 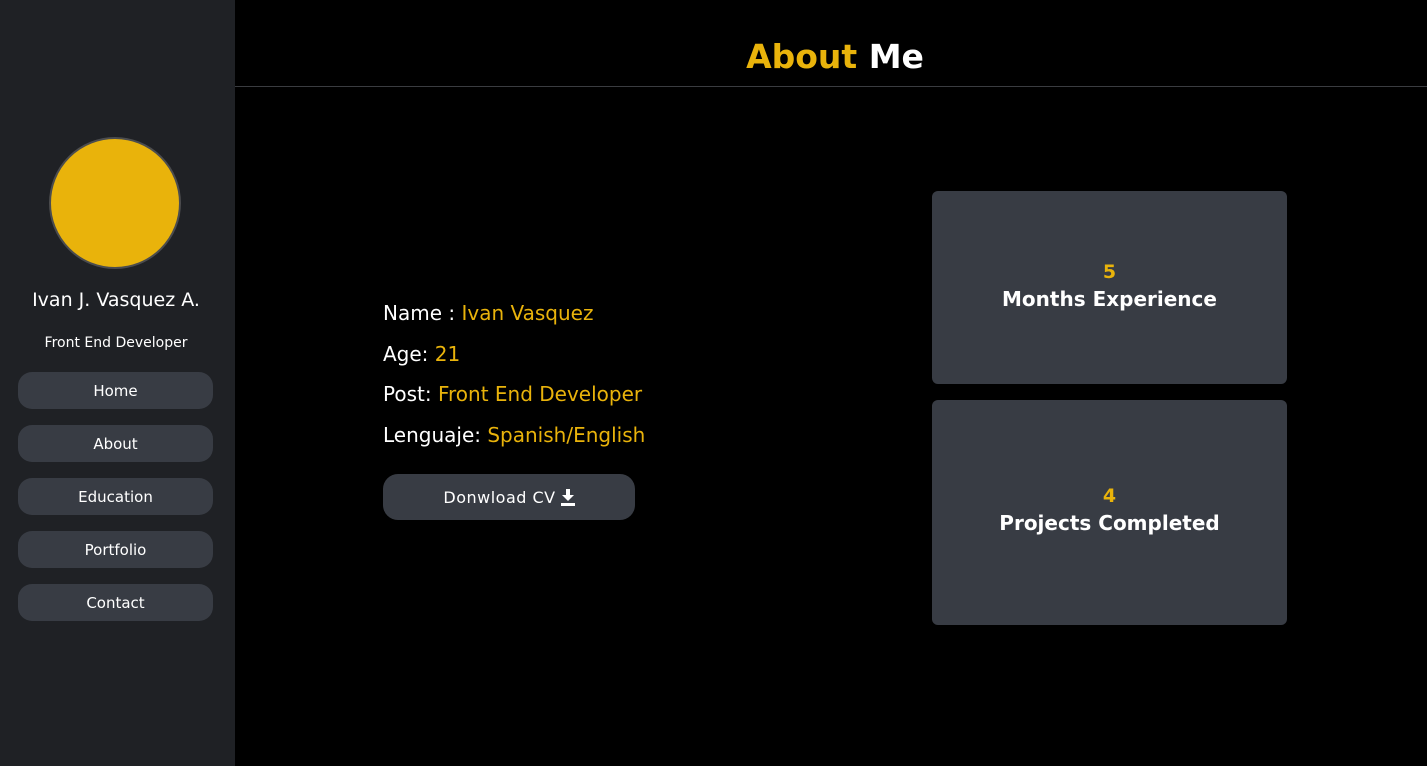 I want to click on stat-label: Months Experience, so click(x=1109, y=299).